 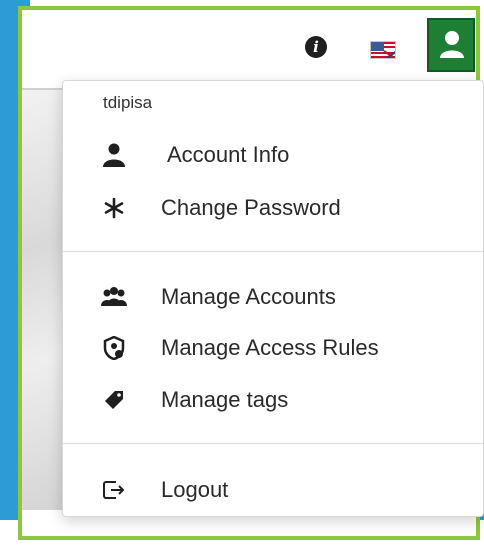 I want to click on users-icon, so click(x=114, y=297).